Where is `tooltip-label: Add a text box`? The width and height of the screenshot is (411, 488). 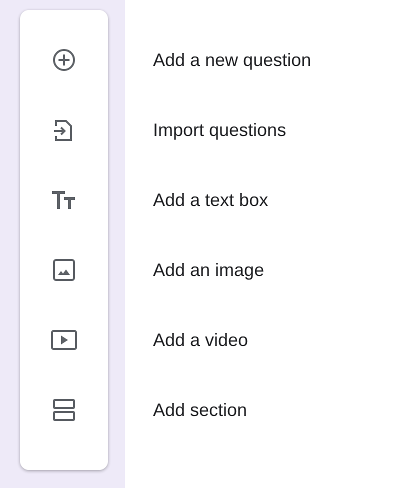 tooltip-label: Add a text box is located at coordinates (210, 200).